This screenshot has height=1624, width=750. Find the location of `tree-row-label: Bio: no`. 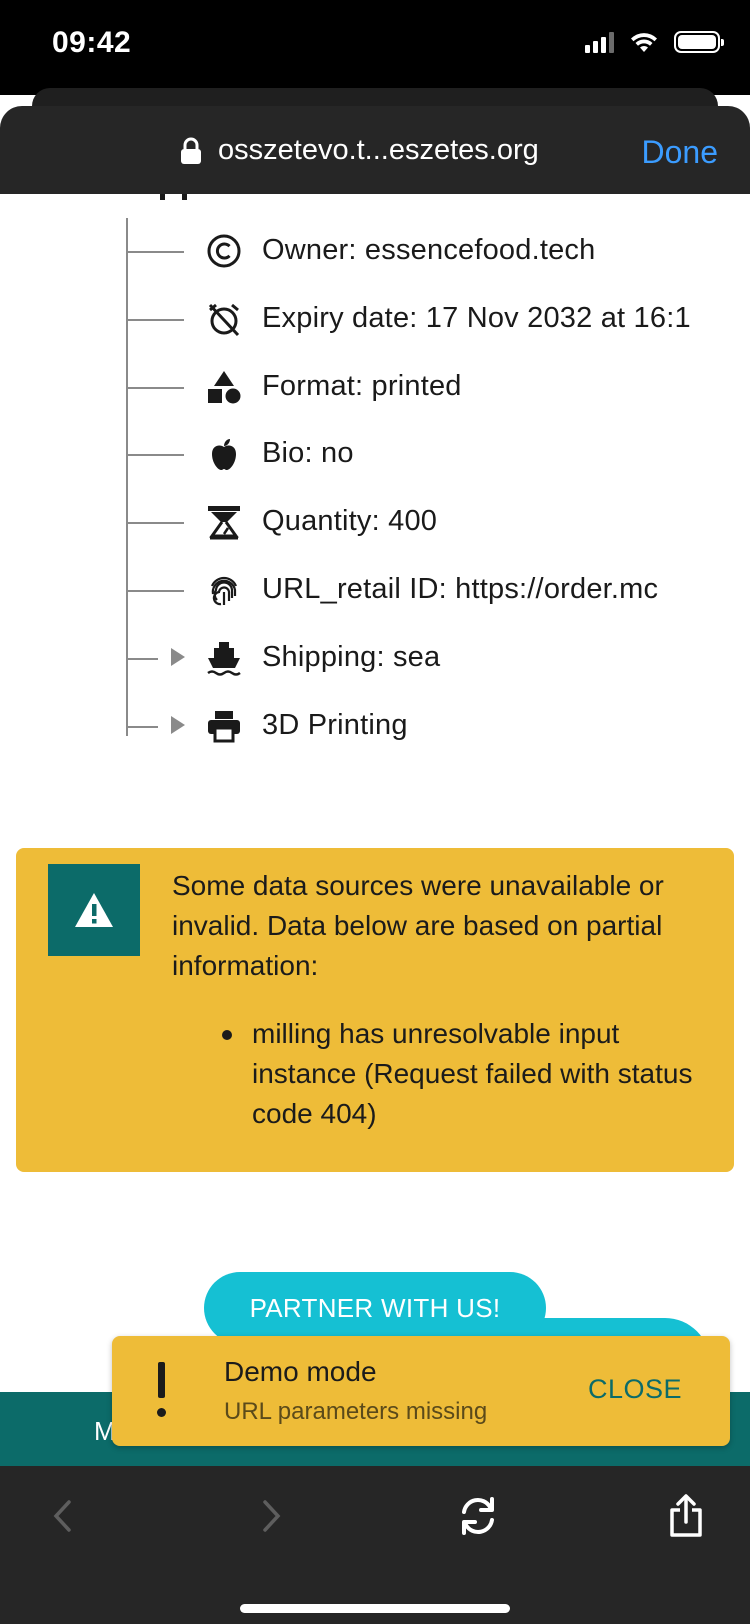

tree-row-label: Bio: no is located at coordinates (308, 453).